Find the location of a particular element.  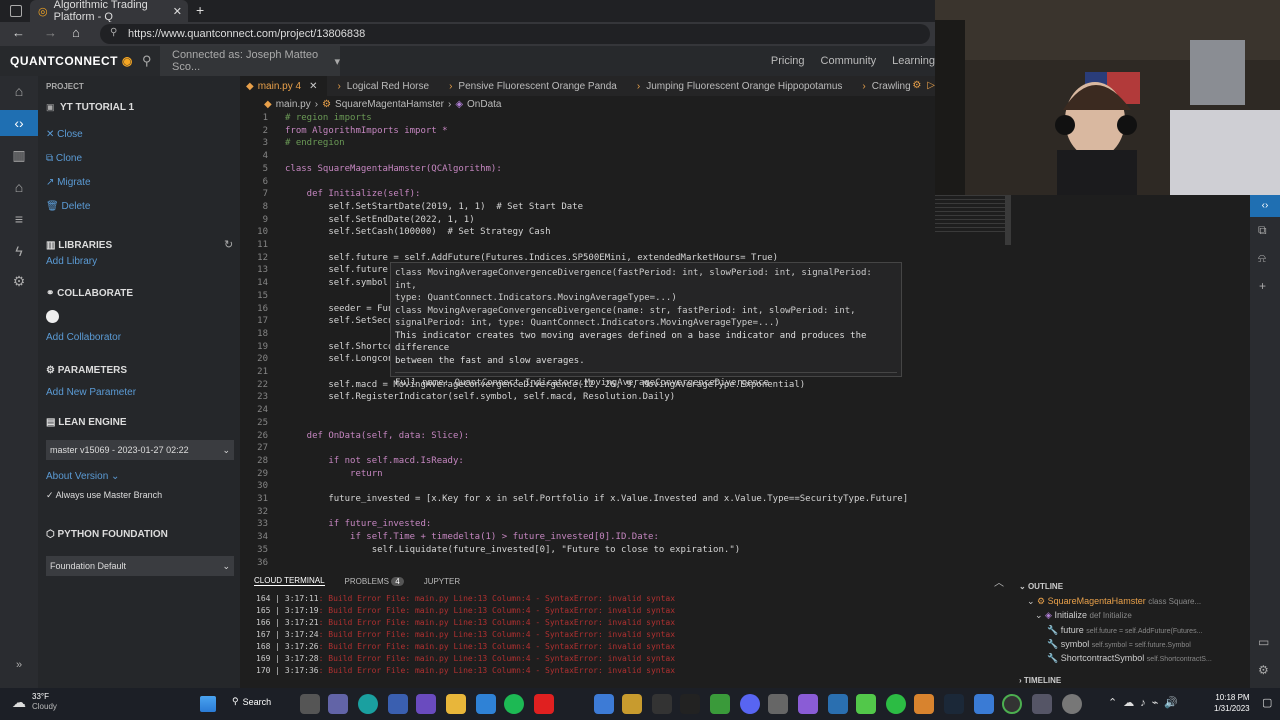

code-line: self.Longcon is located at coordinates (339, 359).